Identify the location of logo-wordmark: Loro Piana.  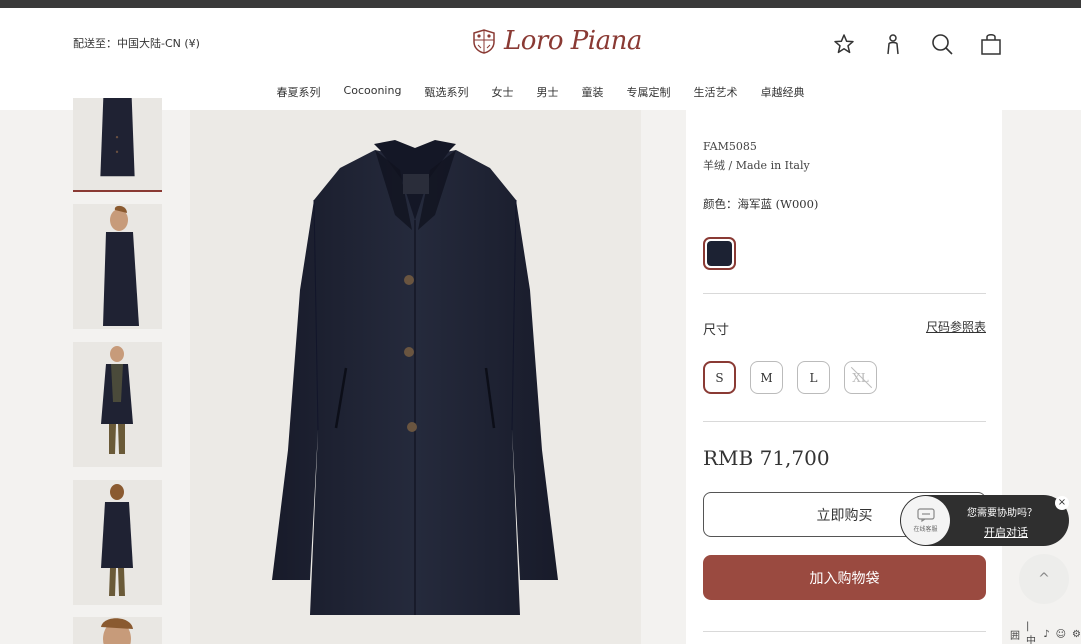
(573, 41).